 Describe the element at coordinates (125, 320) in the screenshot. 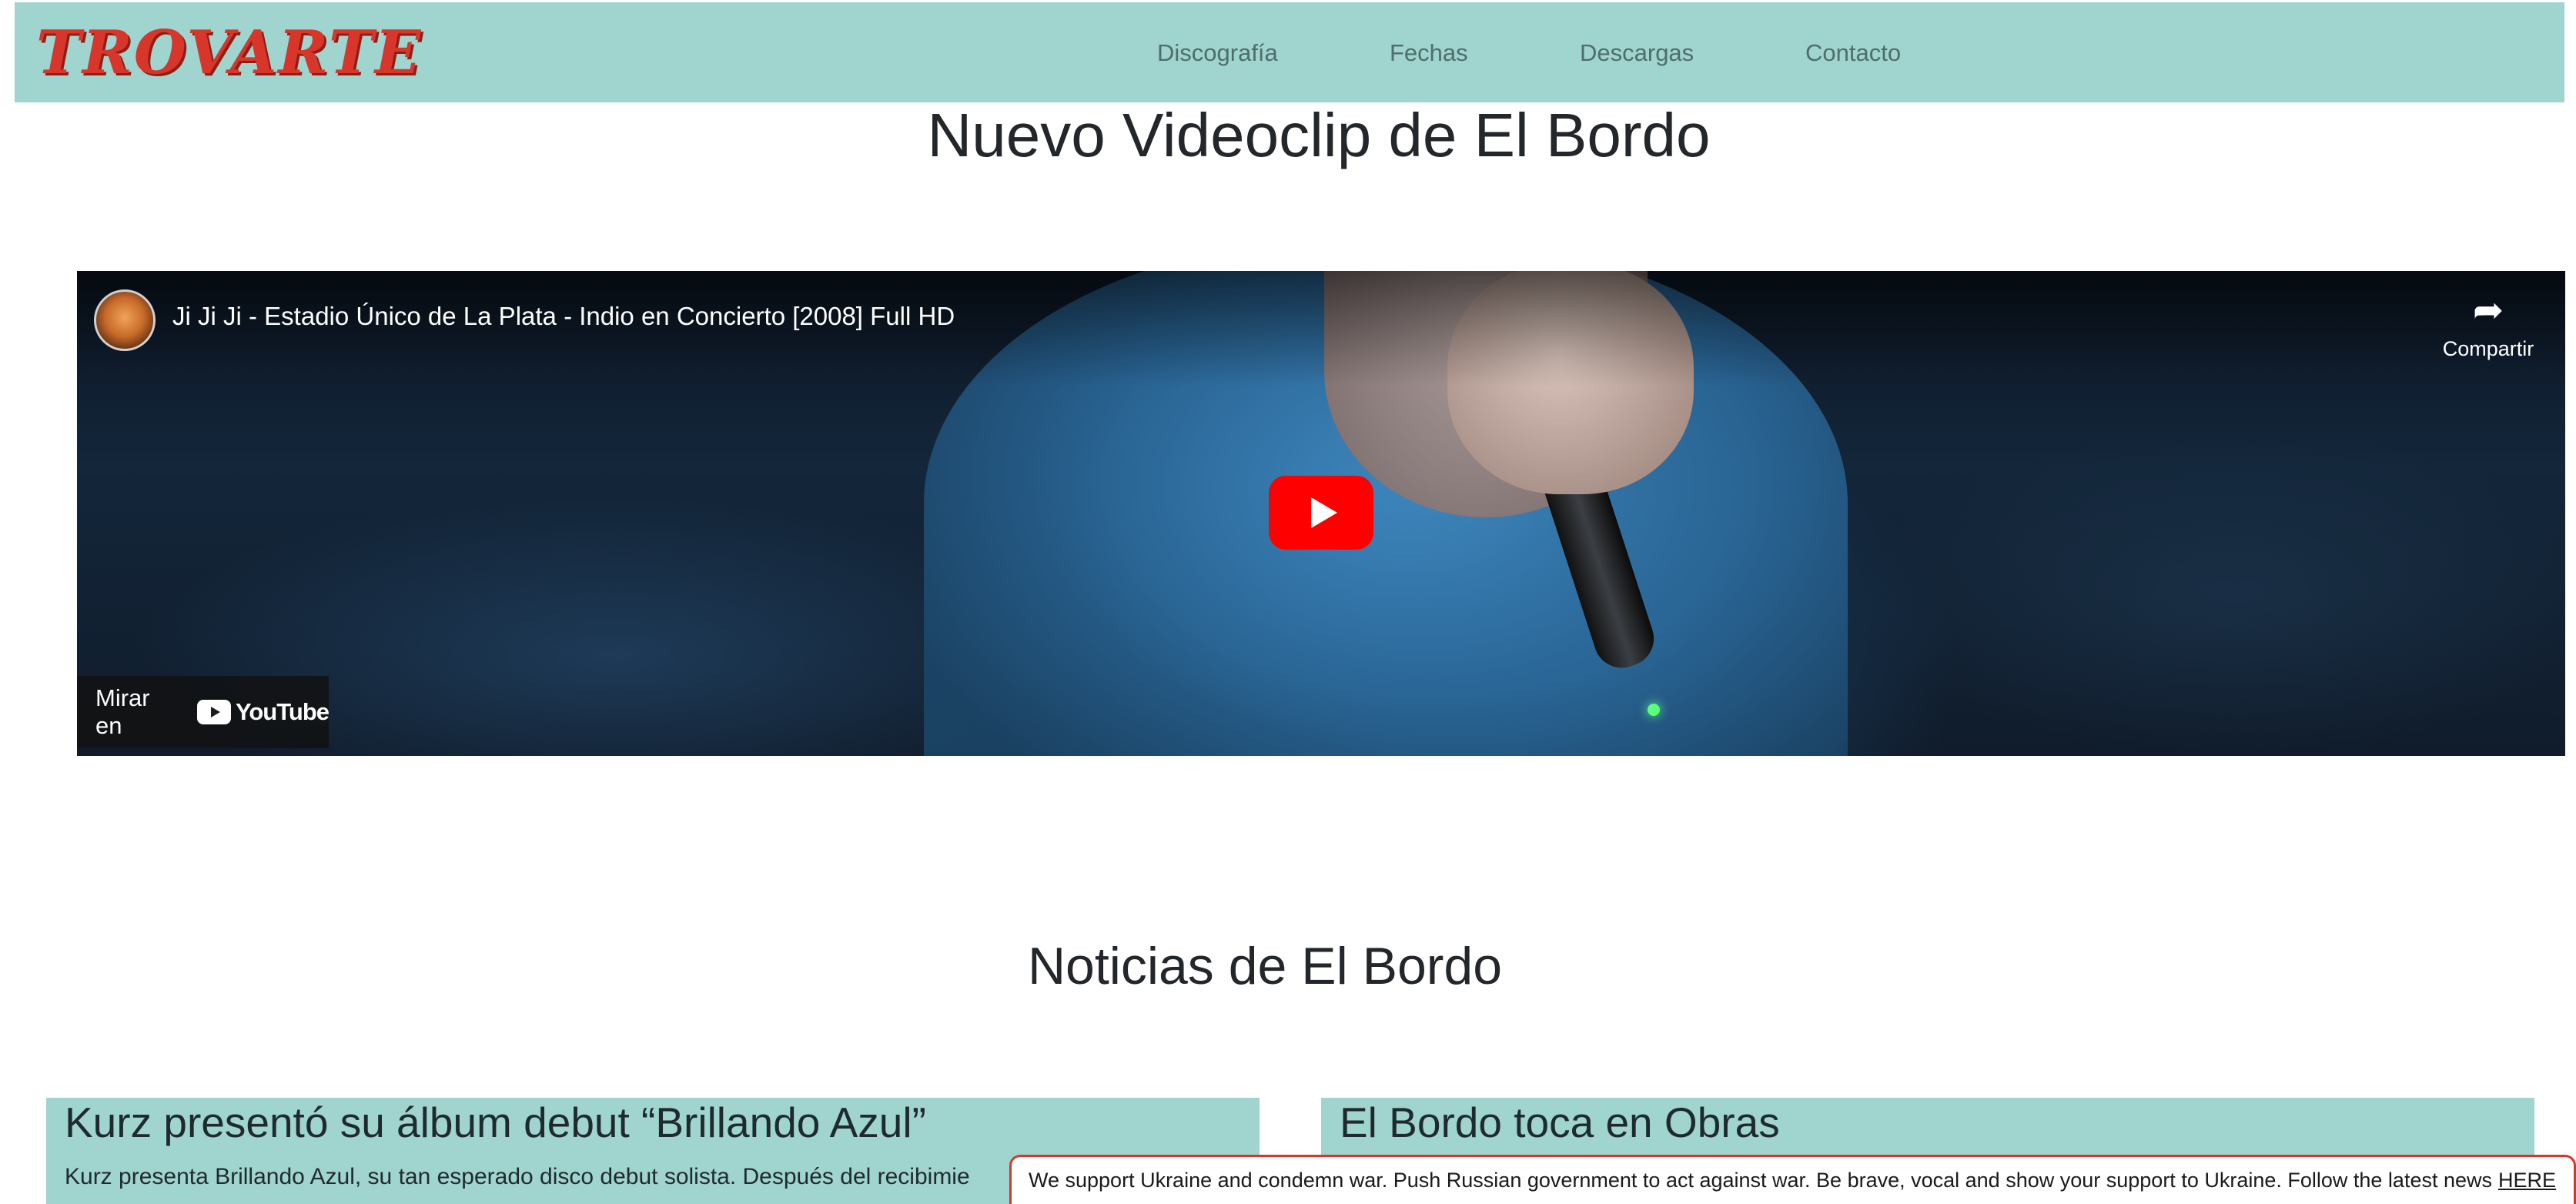

I see `channel-avatar` at that location.